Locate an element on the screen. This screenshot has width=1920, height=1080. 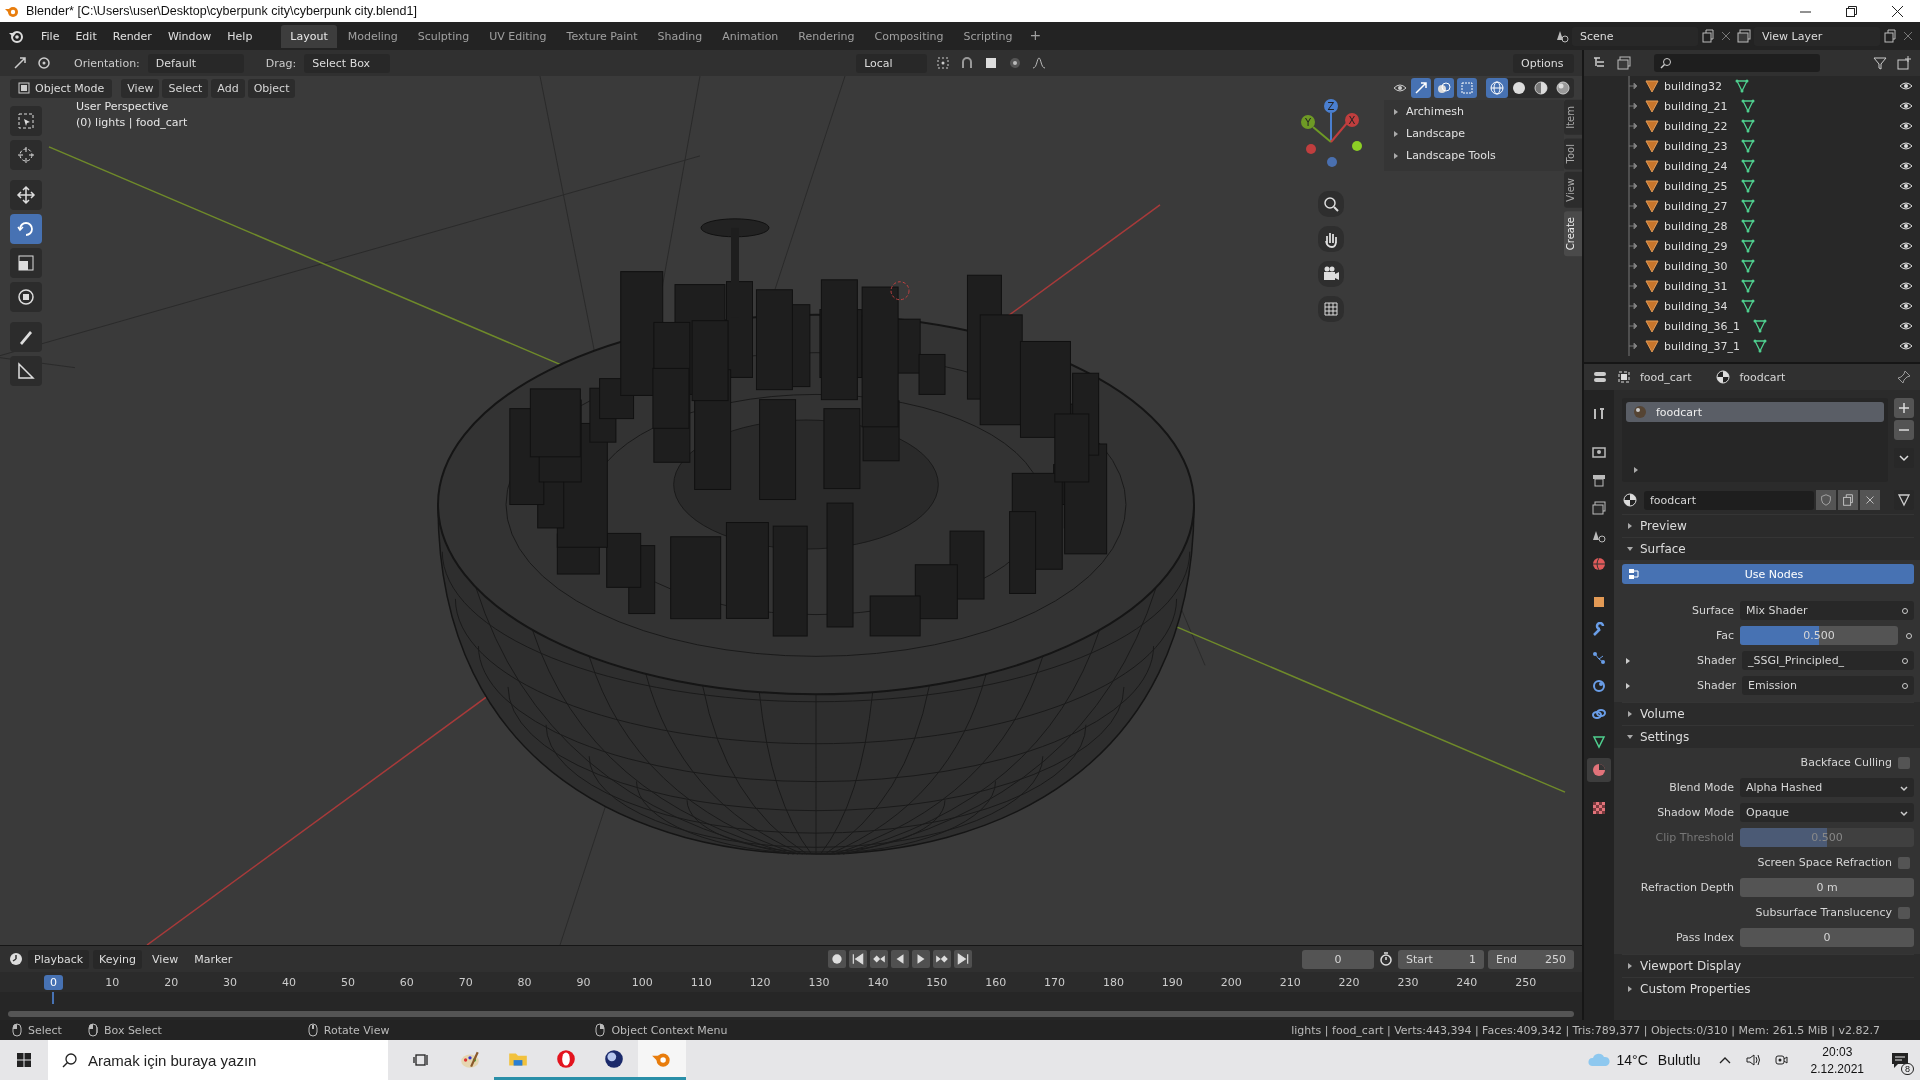
socket-dot-icon is located at coordinates (1909, 635).